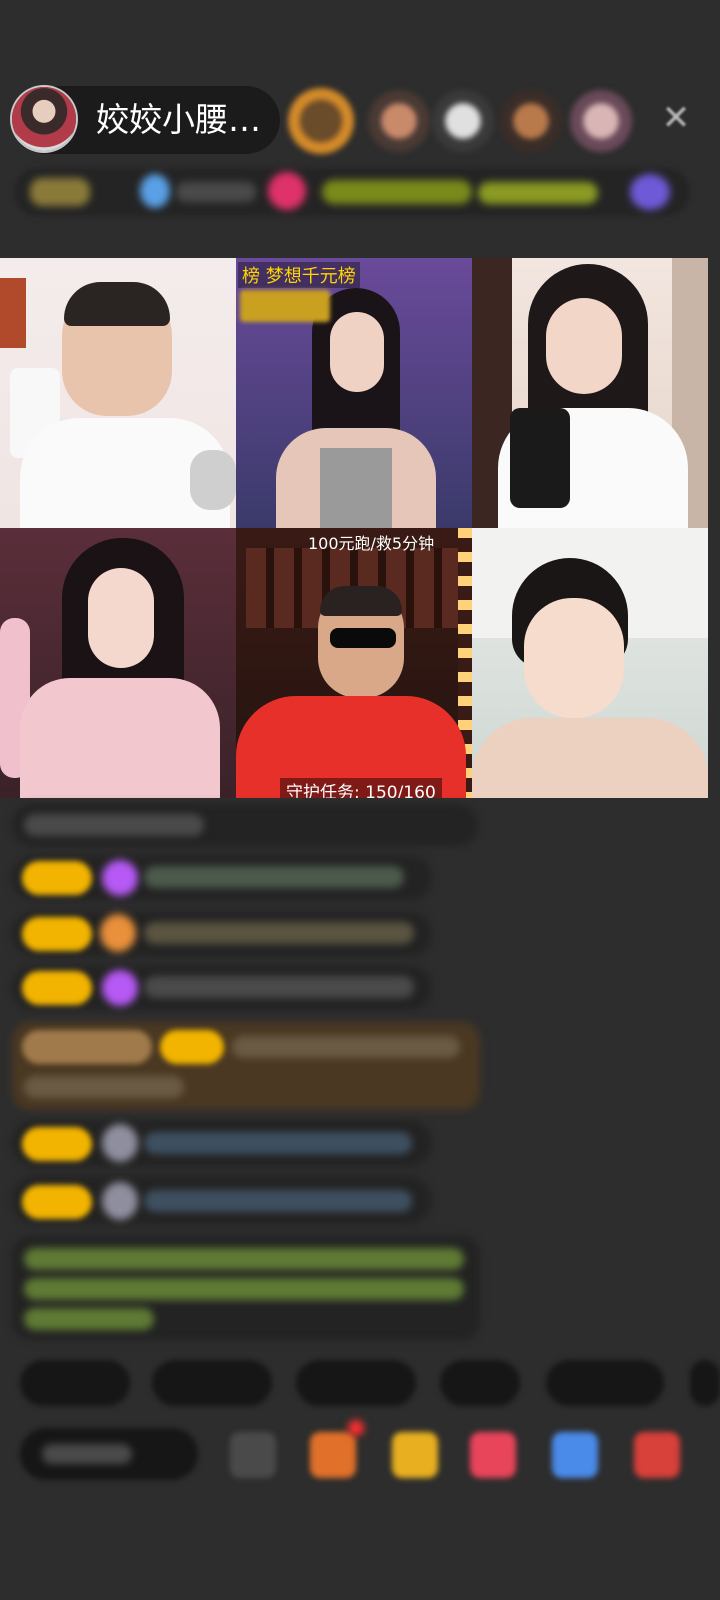 The height and width of the screenshot is (1600, 720). I want to click on host-avatar, so click(44, 119).